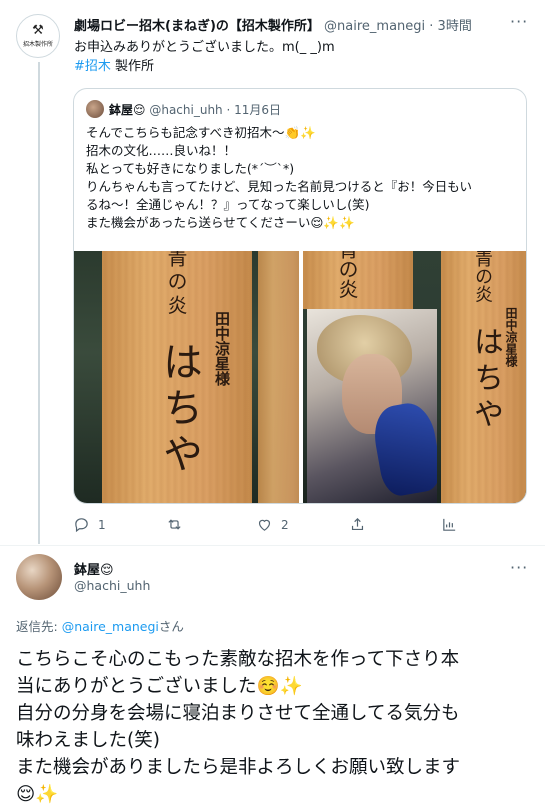 This screenshot has height=812, width=545. What do you see at coordinates (161, 150) in the screenshot?
I see `quoted-text-line: 招木の文化……良いね！！` at bounding box center [161, 150].